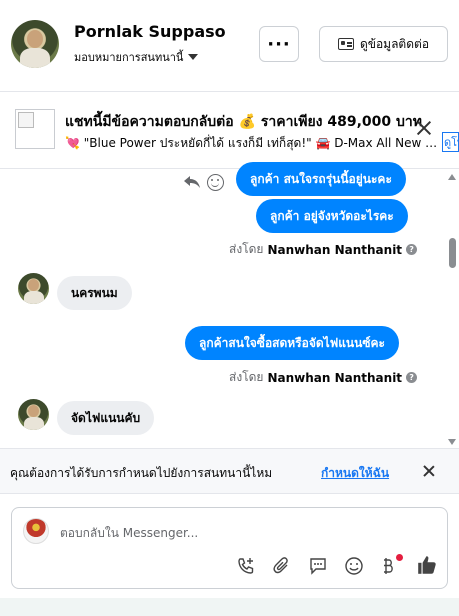 The image size is (459, 616). What do you see at coordinates (452, 253) in the screenshot?
I see `scrollbar-thumb` at bounding box center [452, 253].